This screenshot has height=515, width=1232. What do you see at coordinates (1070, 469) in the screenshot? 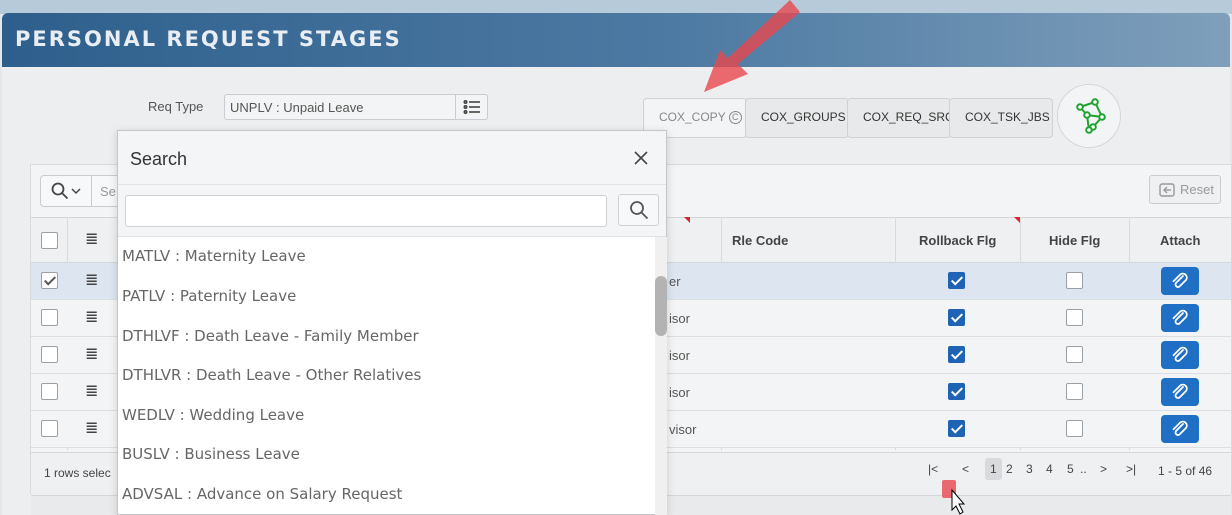
I see `page-5: 5` at bounding box center [1070, 469].